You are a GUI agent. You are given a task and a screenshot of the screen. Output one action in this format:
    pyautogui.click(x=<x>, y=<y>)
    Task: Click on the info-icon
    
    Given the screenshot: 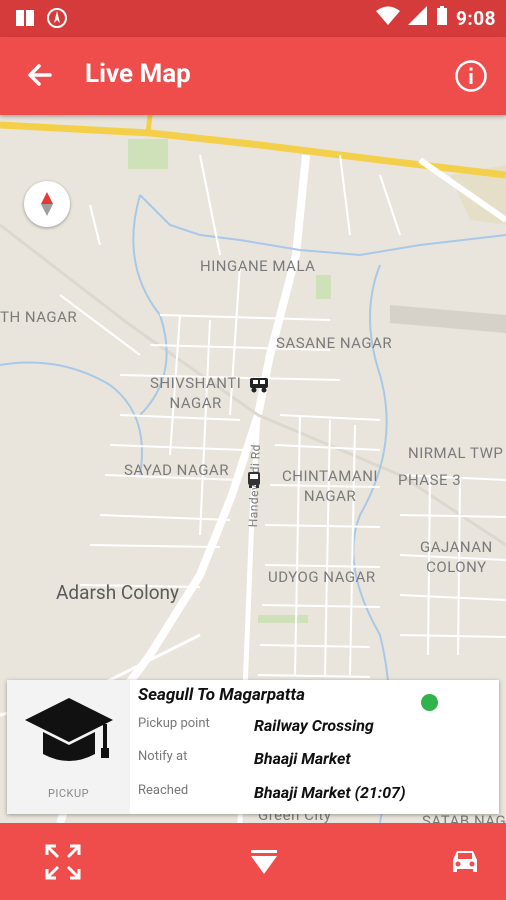 What is the action you would take?
    pyautogui.click(x=471, y=76)
    